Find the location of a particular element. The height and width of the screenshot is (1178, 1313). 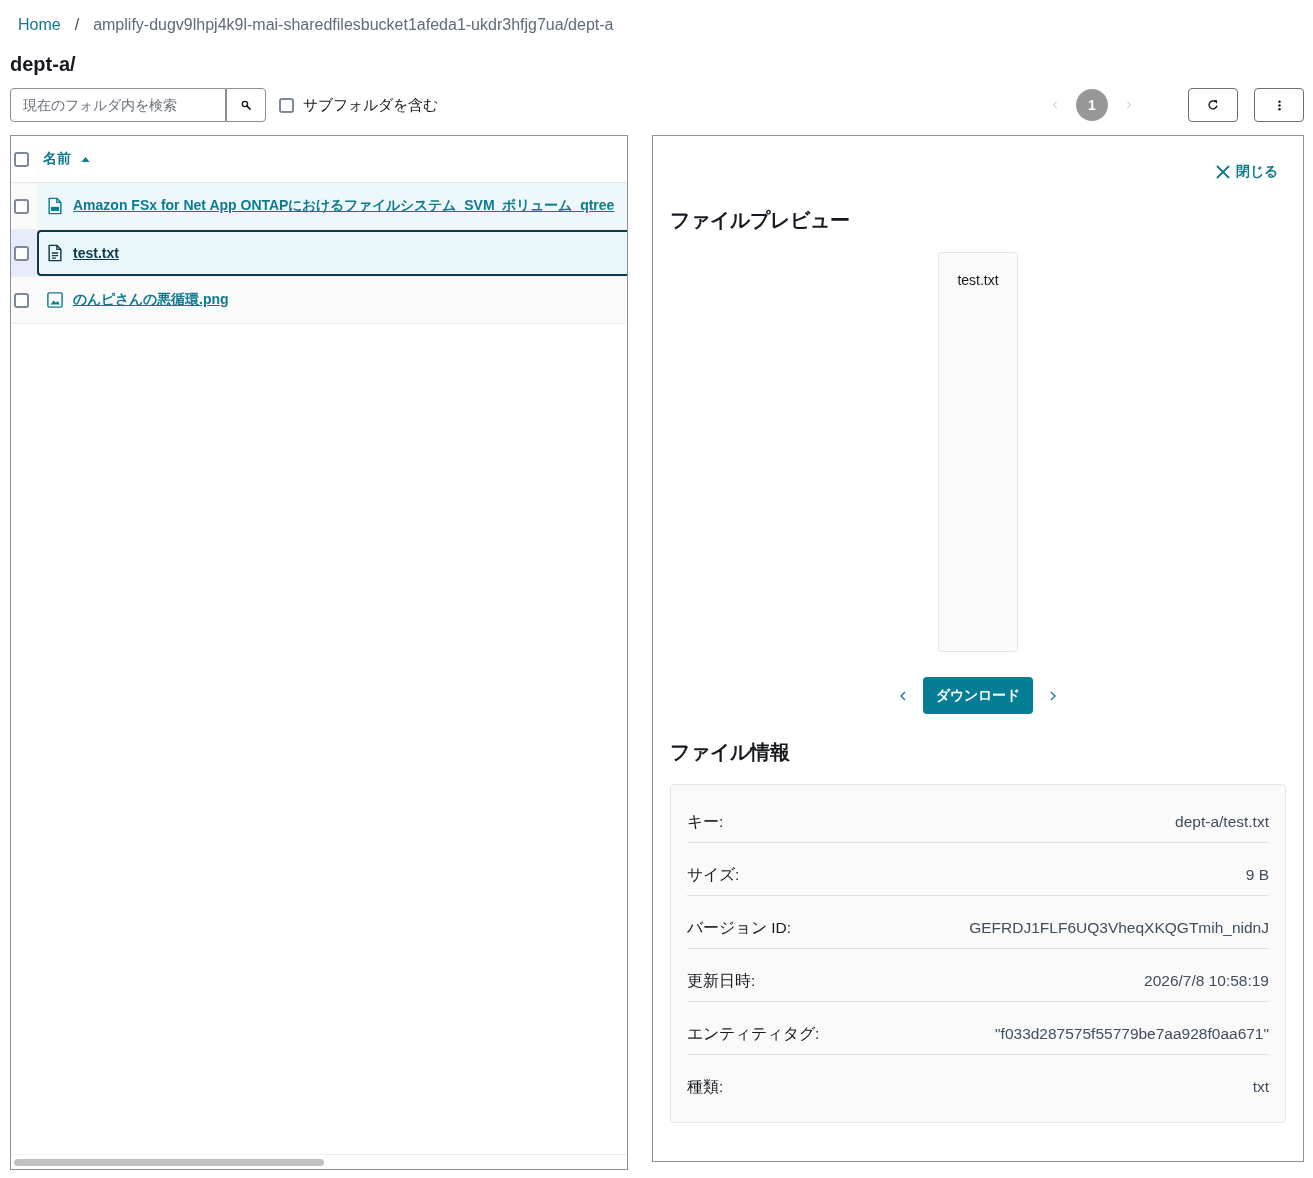

preview-file-name: test.txt is located at coordinates (978, 280).